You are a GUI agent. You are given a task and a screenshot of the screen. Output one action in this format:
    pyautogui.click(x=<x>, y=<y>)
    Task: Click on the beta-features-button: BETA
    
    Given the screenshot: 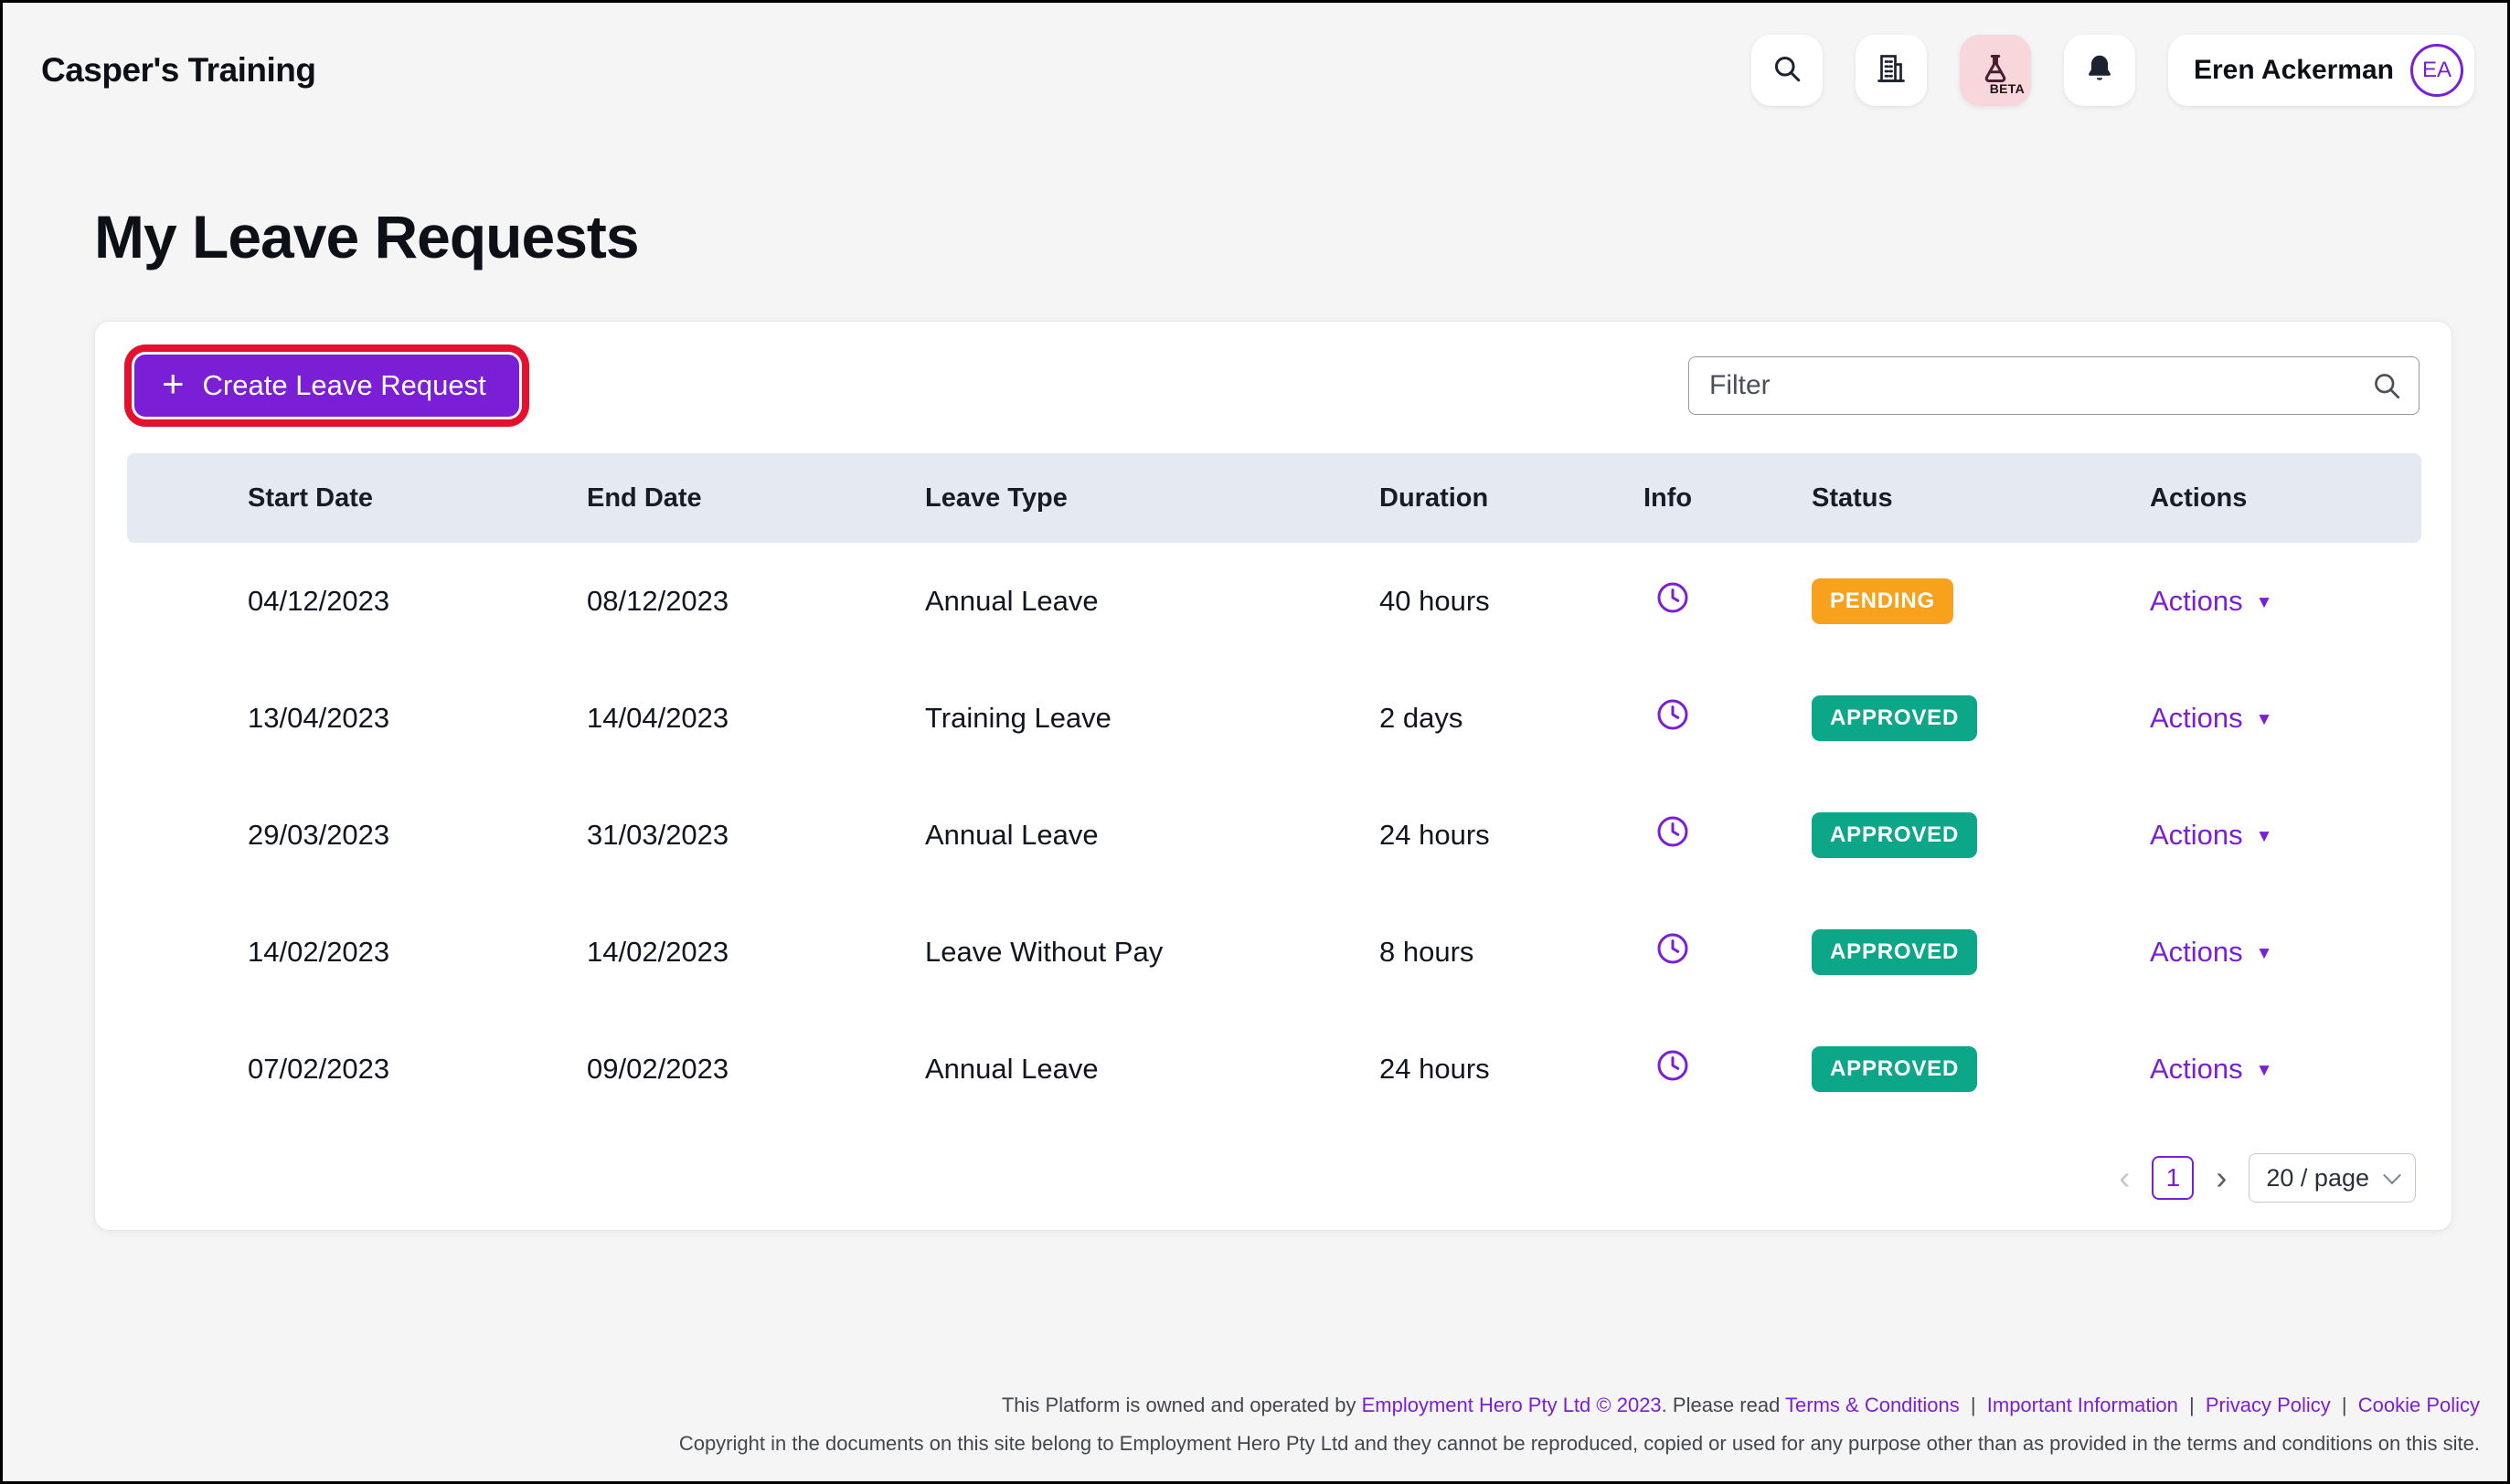 What is the action you would take?
    pyautogui.click(x=1995, y=70)
    